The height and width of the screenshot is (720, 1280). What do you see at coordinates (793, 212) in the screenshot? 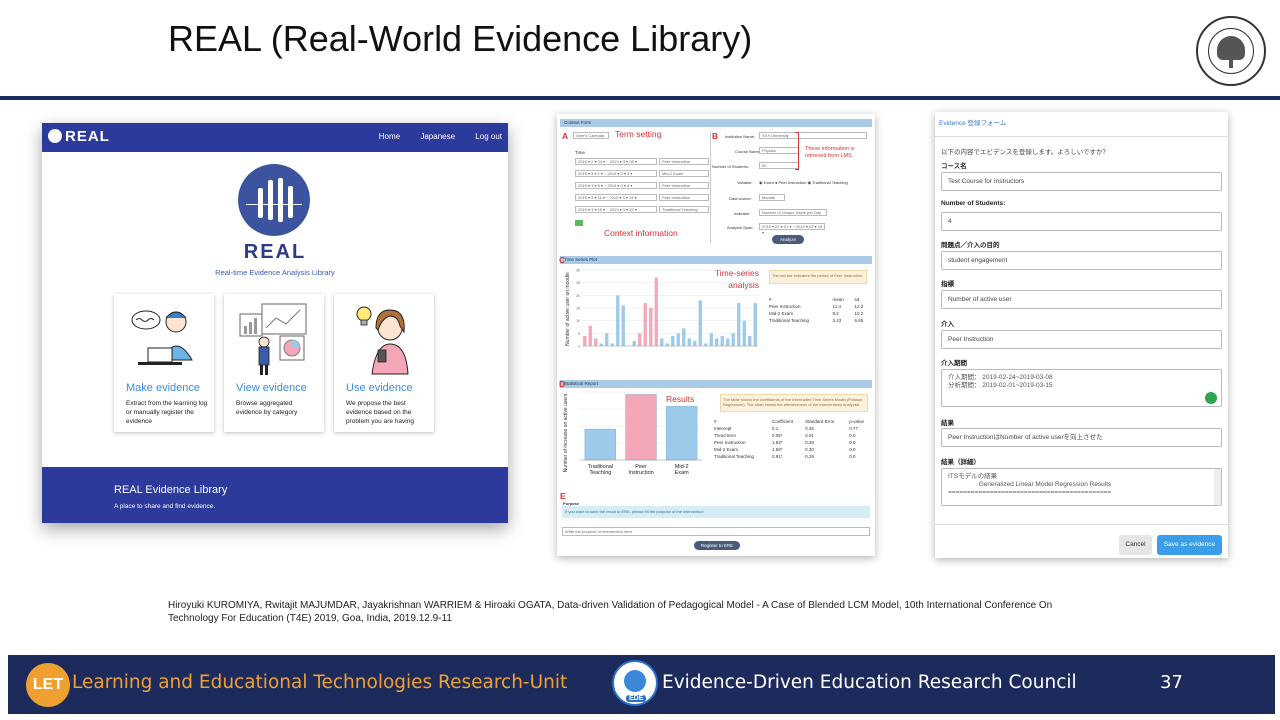
I see `indicator-select: Number of Unique Users per Day` at bounding box center [793, 212].